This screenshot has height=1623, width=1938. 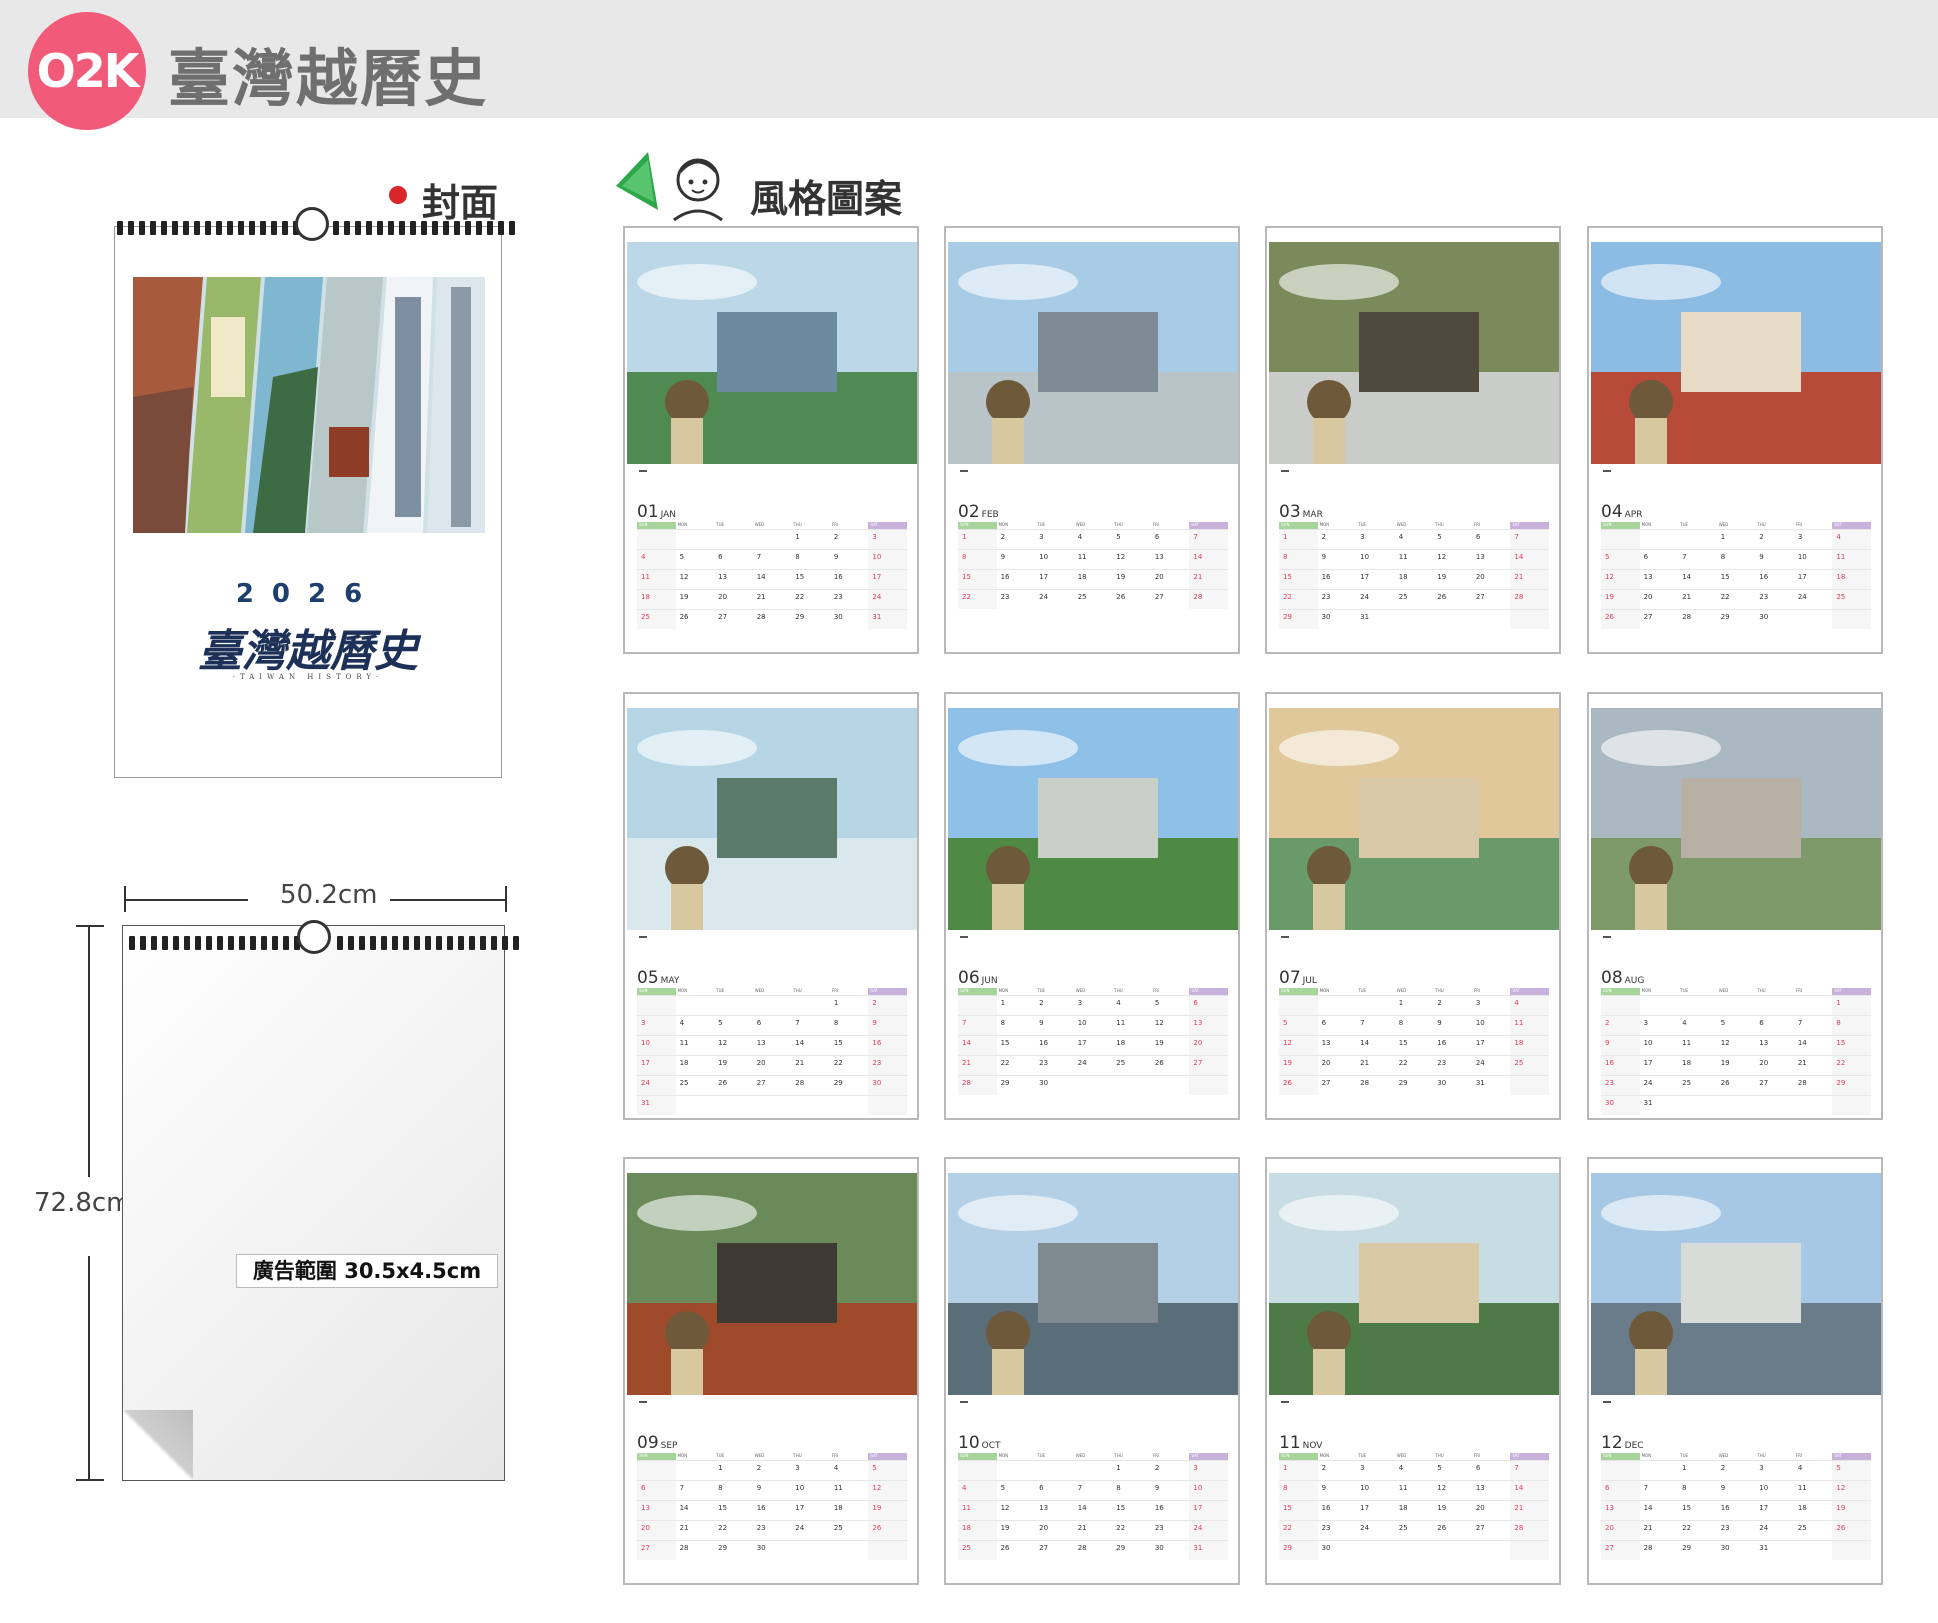 What do you see at coordinates (1290, 1443) in the screenshot?
I see `month-number-text: 11` at bounding box center [1290, 1443].